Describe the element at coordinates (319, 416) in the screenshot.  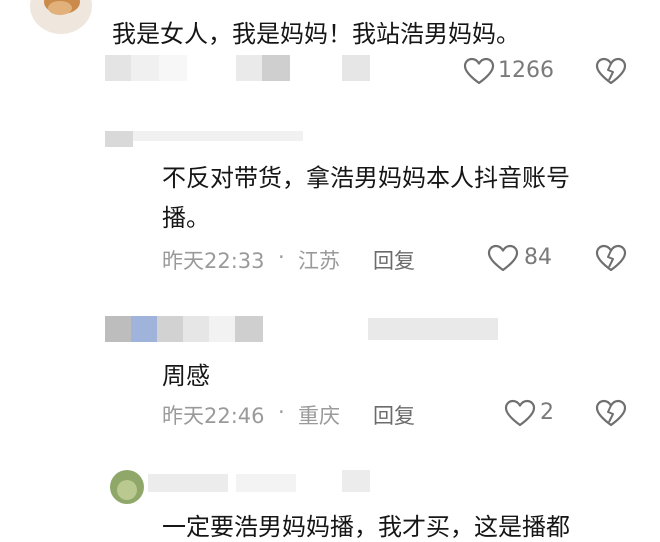
I see `comment-location: 重庆` at that location.